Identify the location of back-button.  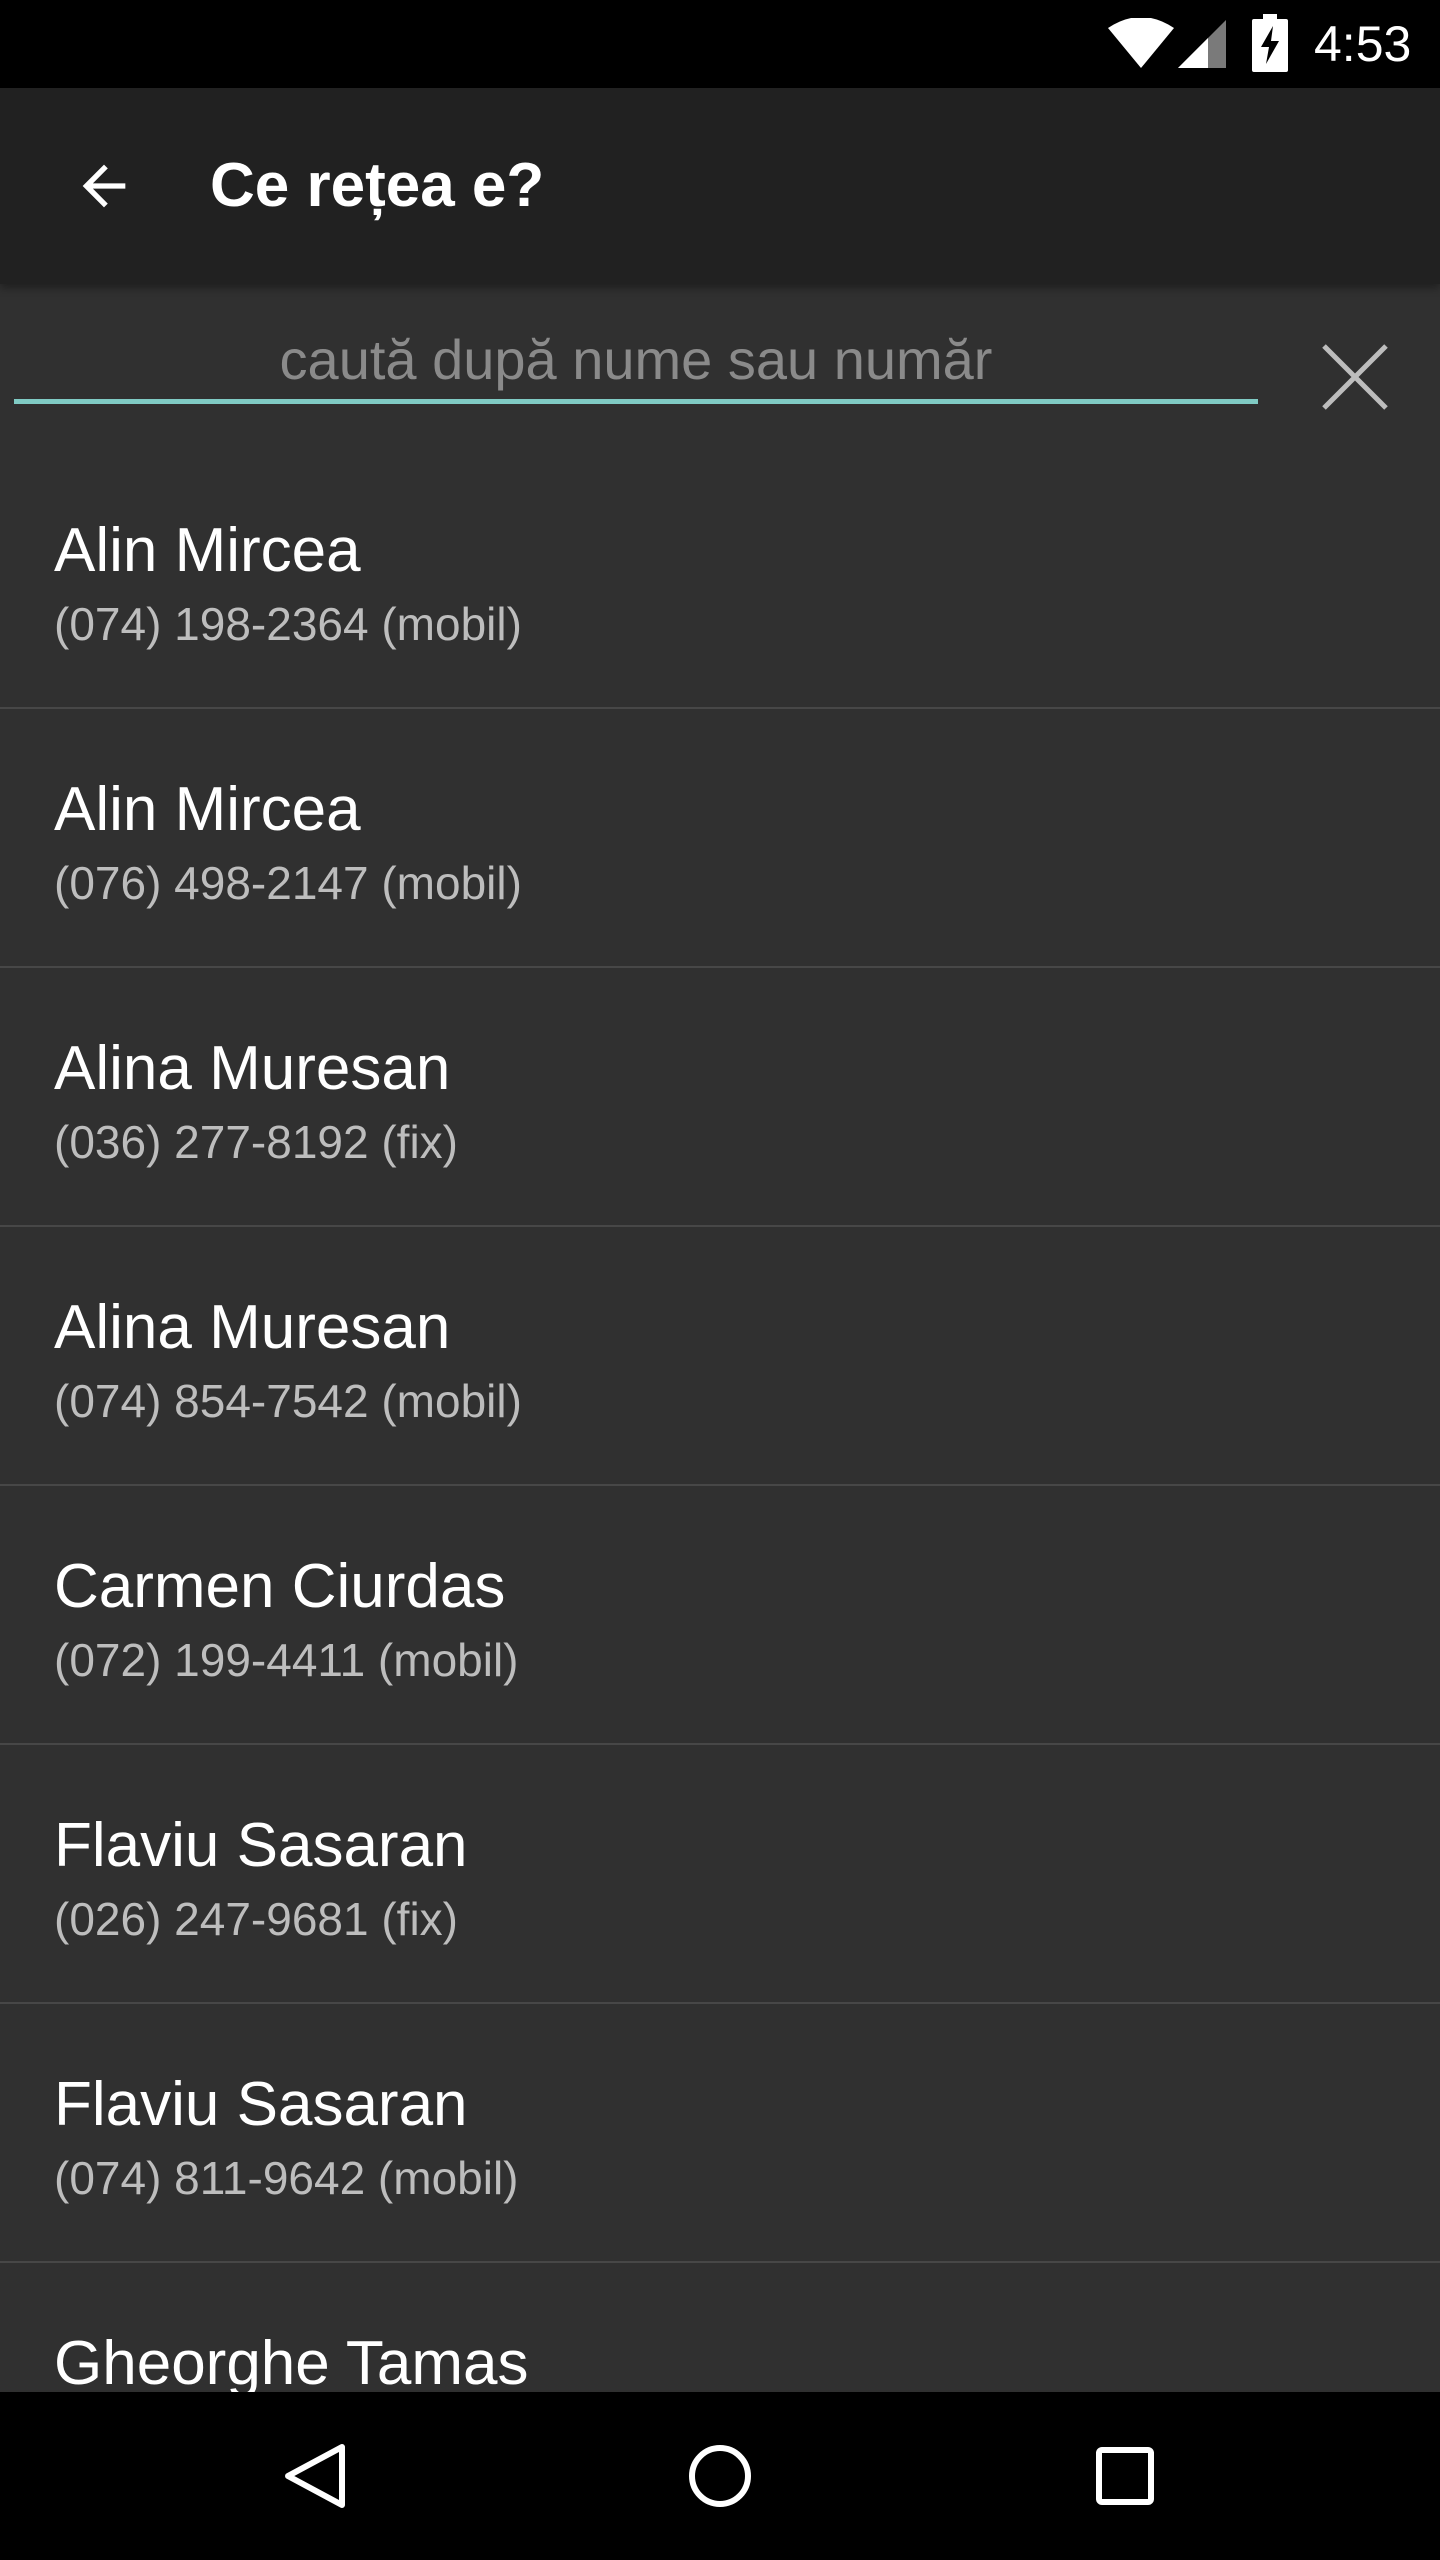
(104, 186).